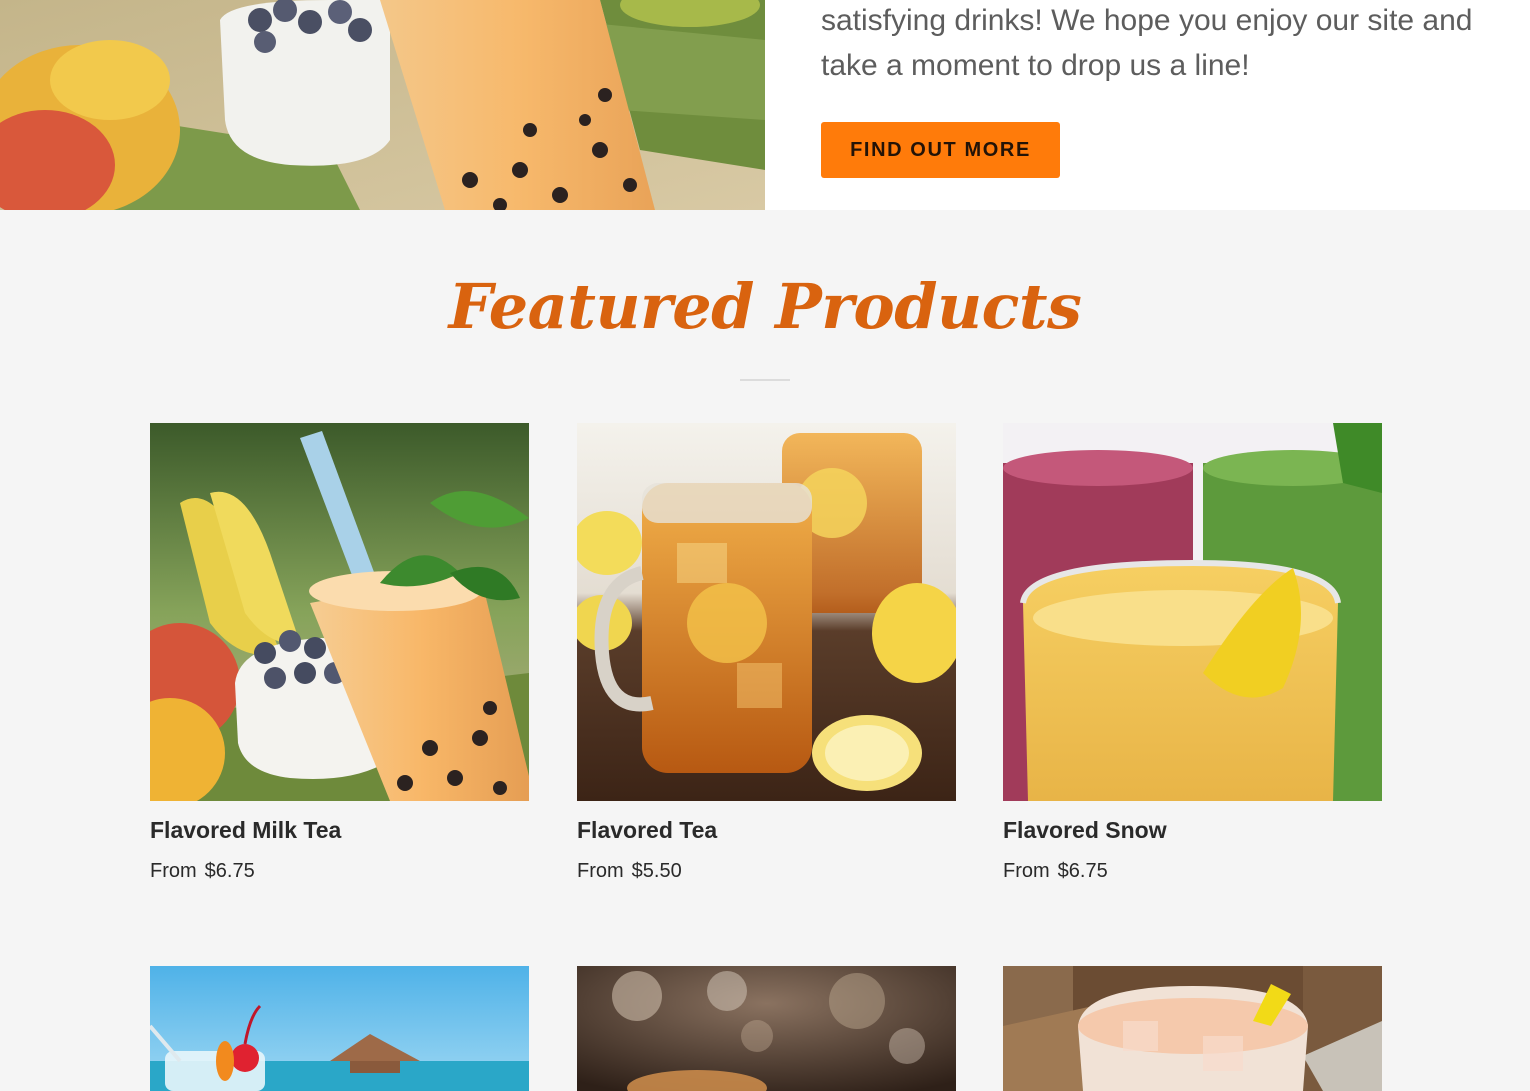  What do you see at coordinates (1192, 1028) in the screenshot?
I see `iced-milk-drink-product-image` at bounding box center [1192, 1028].